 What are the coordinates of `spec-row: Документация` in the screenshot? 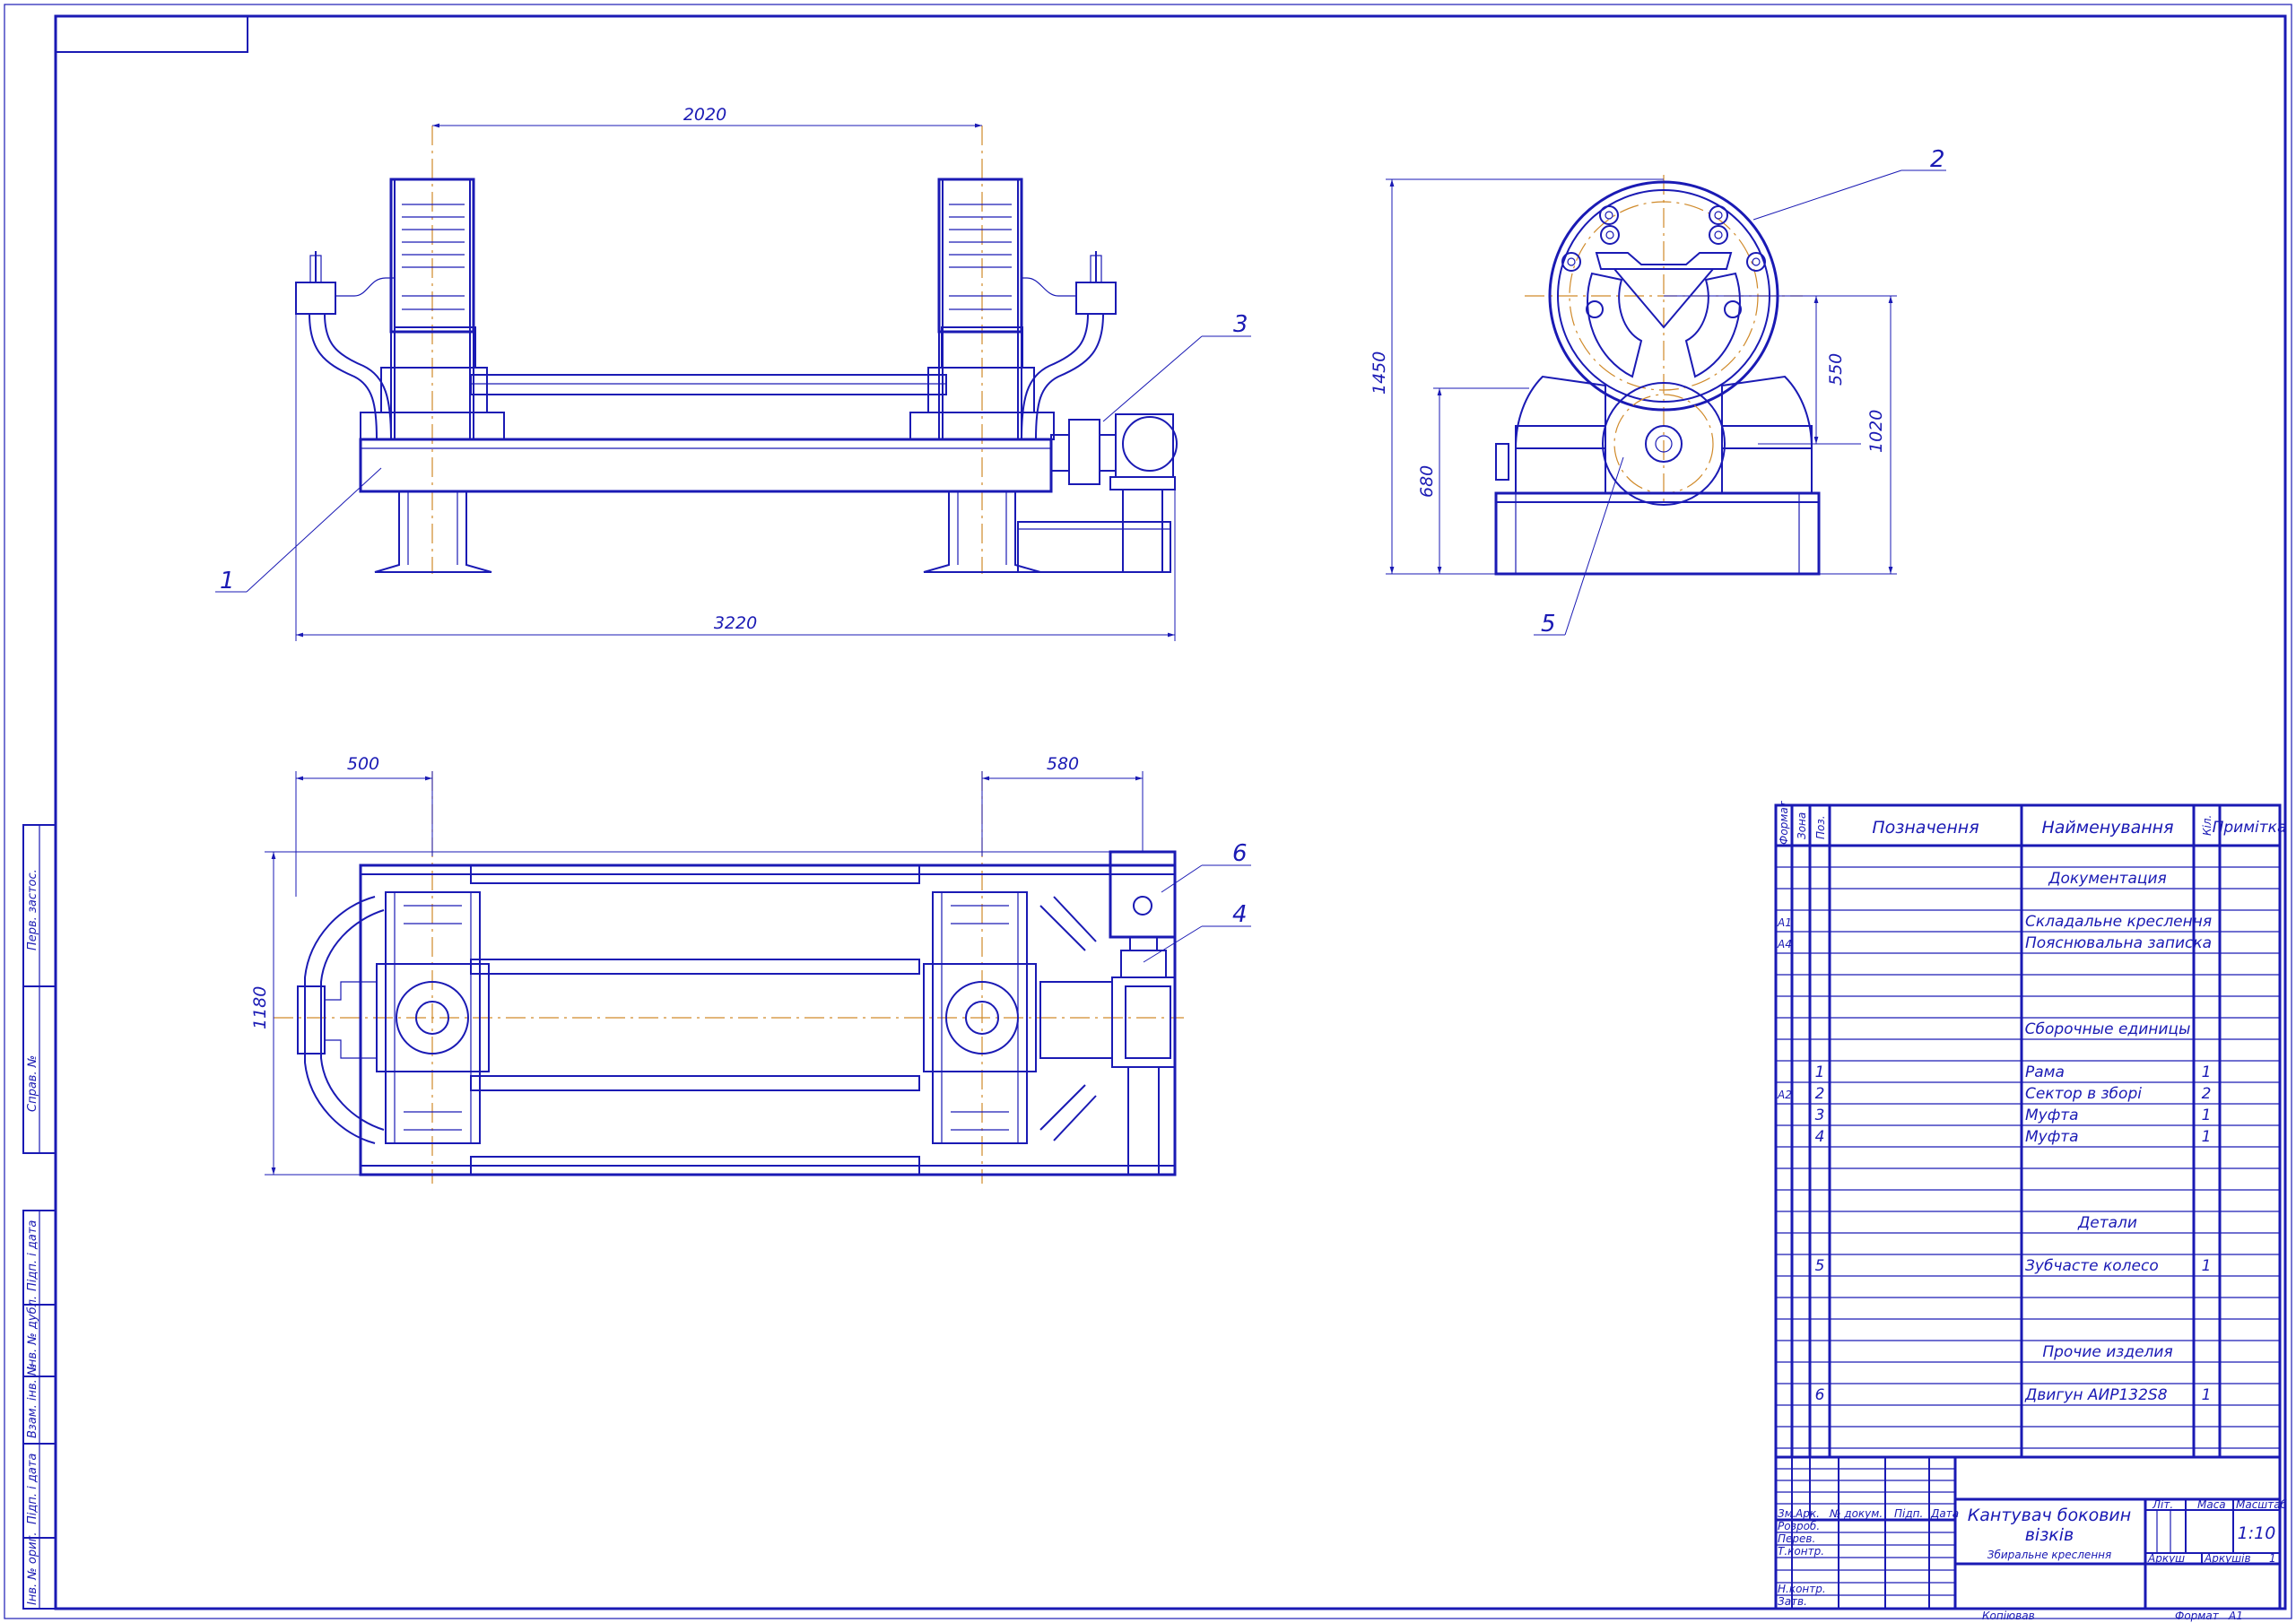 It's located at (2107, 879).